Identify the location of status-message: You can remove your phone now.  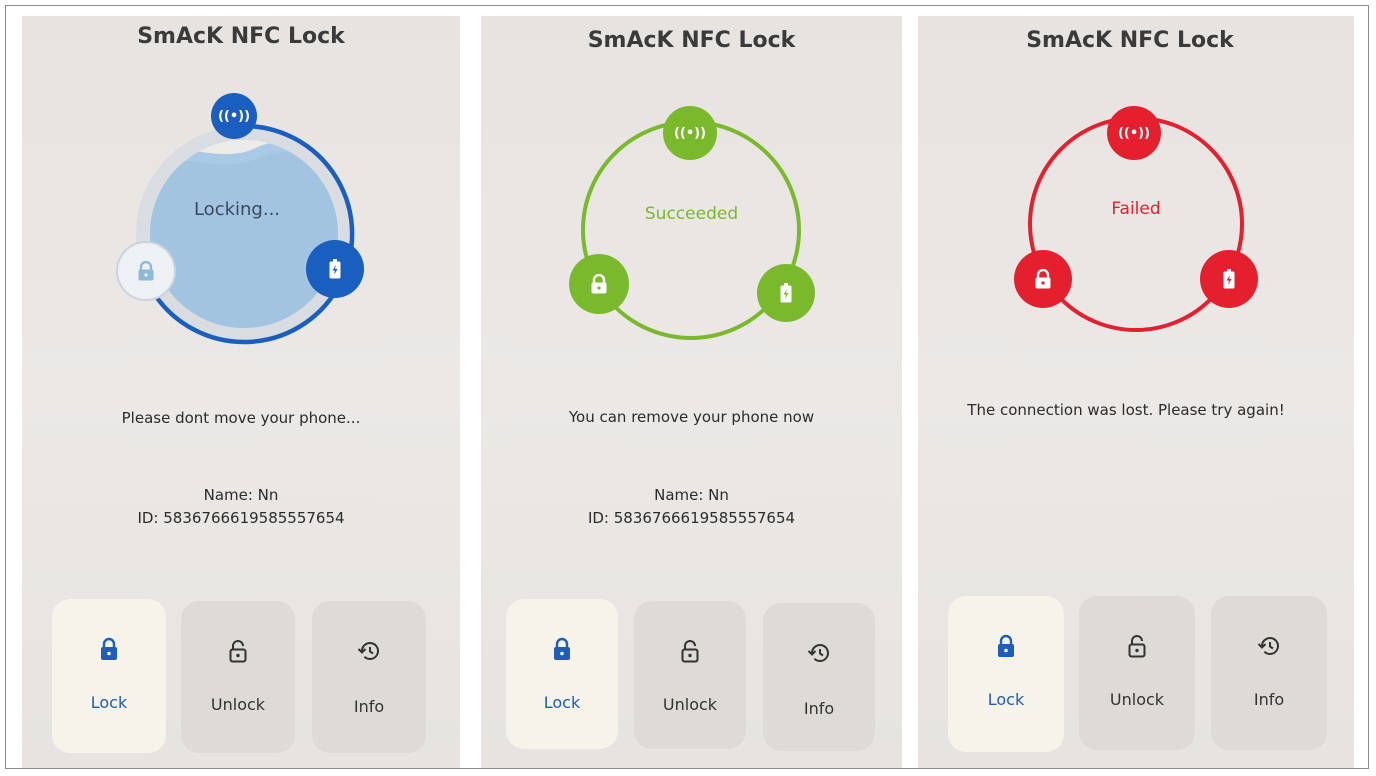
(691, 417).